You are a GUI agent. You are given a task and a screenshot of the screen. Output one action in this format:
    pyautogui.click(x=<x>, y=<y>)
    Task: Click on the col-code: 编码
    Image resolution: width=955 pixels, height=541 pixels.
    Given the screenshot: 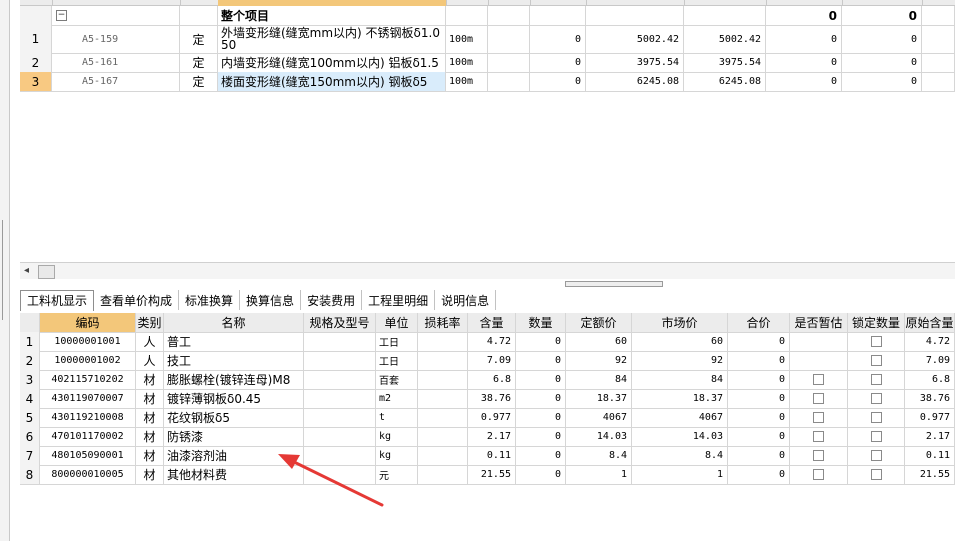 What is the action you would take?
    pyautogui.click(x=88, y=322)
    